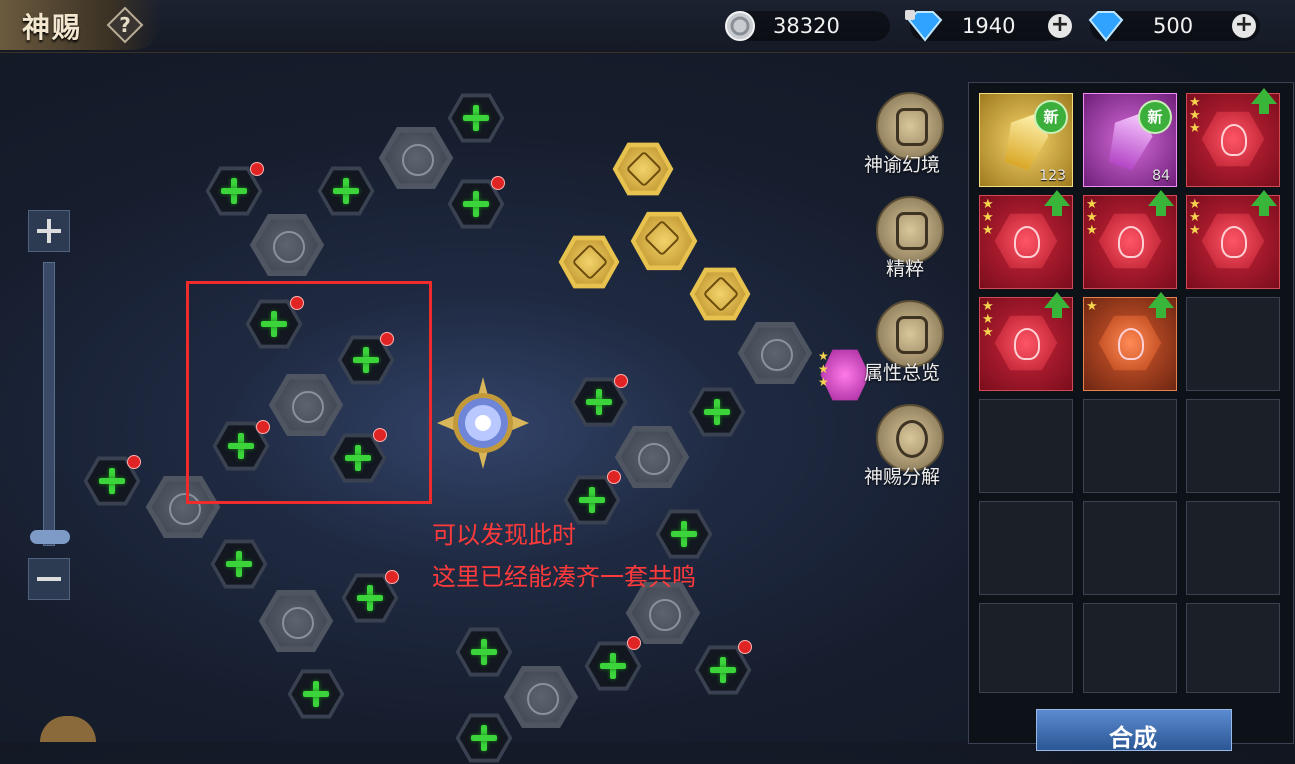 The height and width of the screenshot is (764, 1295). Describe the element at coordinates (1026, 140) in the screenshot. I see `inventory-slot-gold-crystal: 新 123` at that location.